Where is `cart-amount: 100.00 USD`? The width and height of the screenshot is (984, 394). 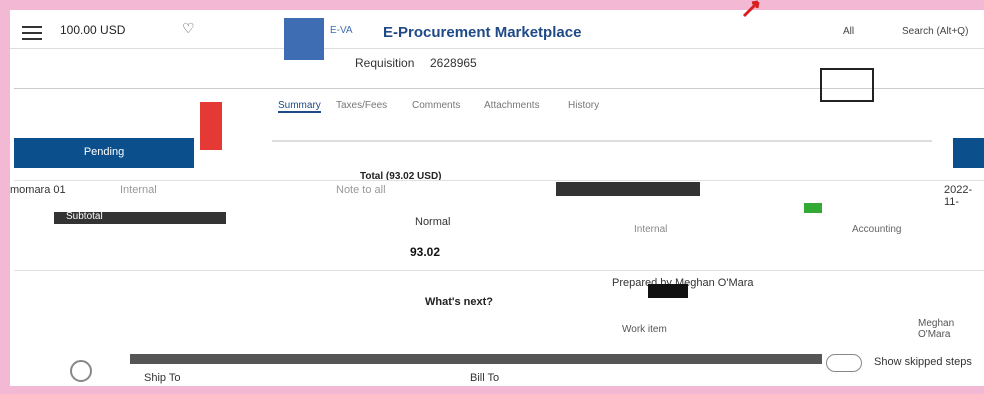
cart-amount: 100.00 USD is located at coordinates (92, 30).